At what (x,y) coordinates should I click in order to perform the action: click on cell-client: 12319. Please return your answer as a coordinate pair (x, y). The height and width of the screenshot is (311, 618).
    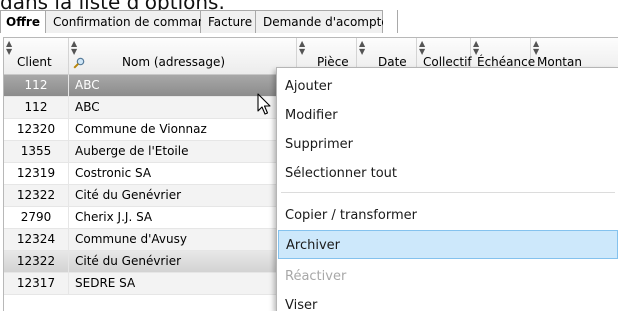
    Looking at the image, I should click on (36, 173).